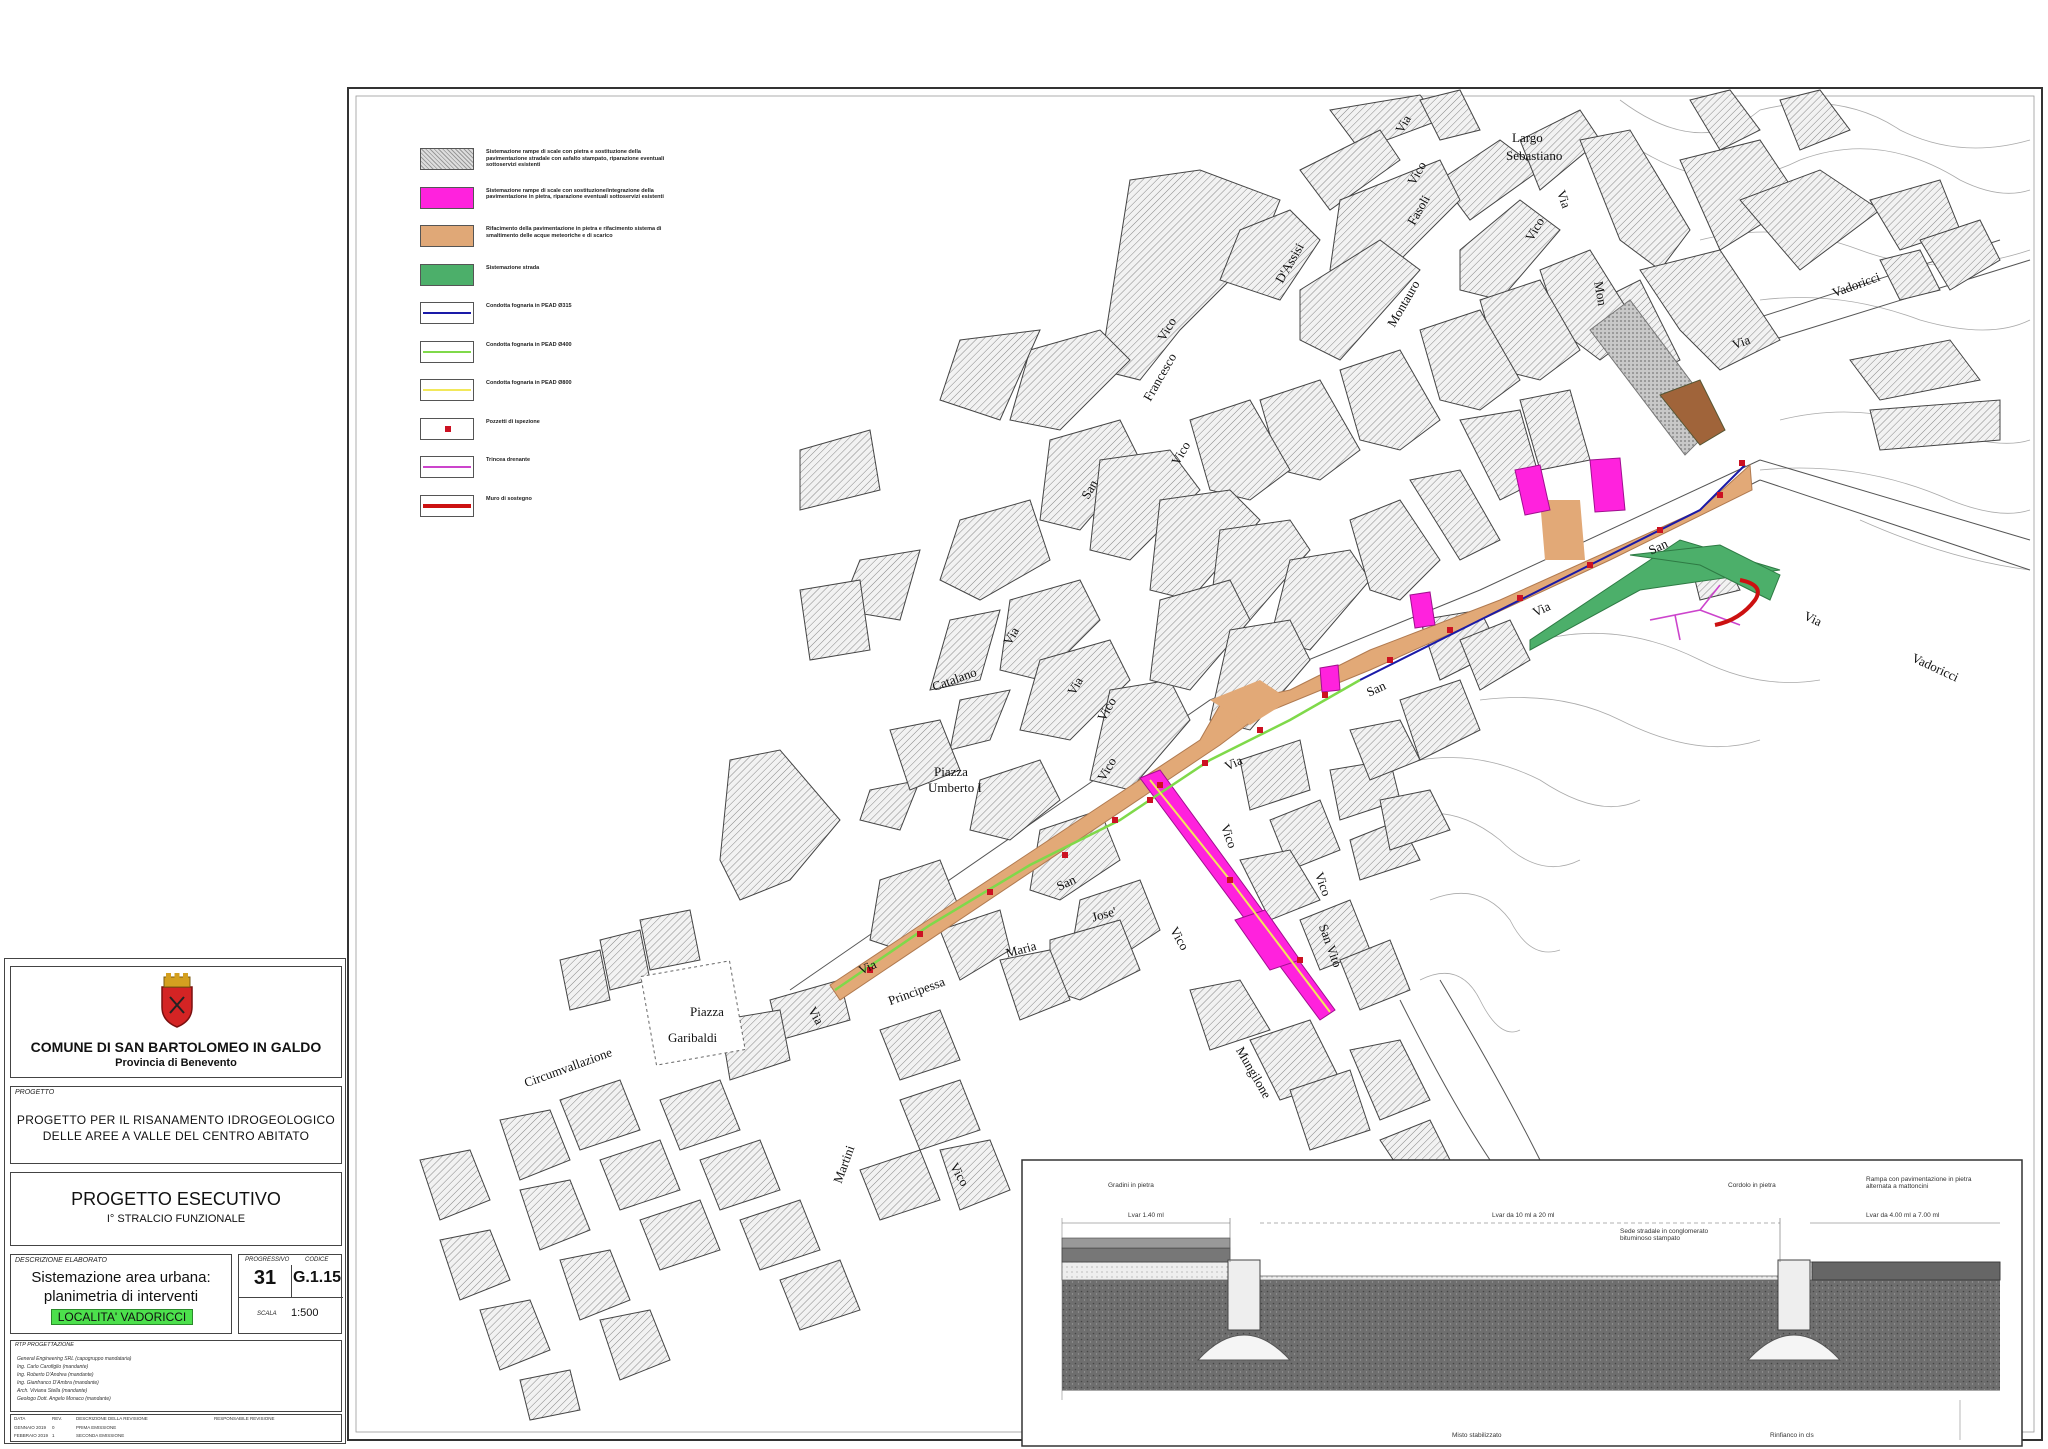  I want to click on rtp-member: Ing. Roberto D'Andrea (mandante), so click(55, 1375).